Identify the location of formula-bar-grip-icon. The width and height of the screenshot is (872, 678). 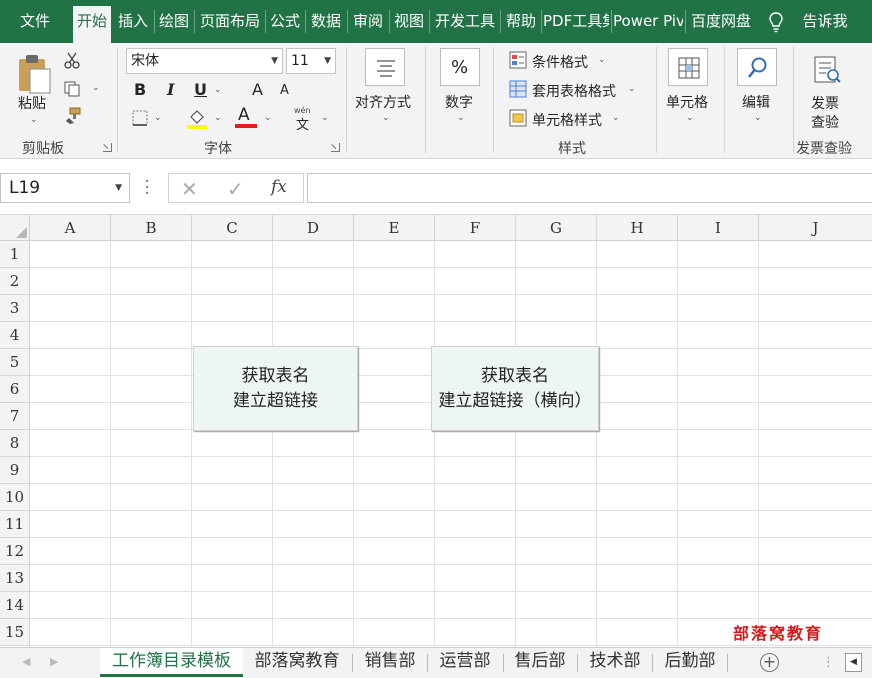
(147, 187).